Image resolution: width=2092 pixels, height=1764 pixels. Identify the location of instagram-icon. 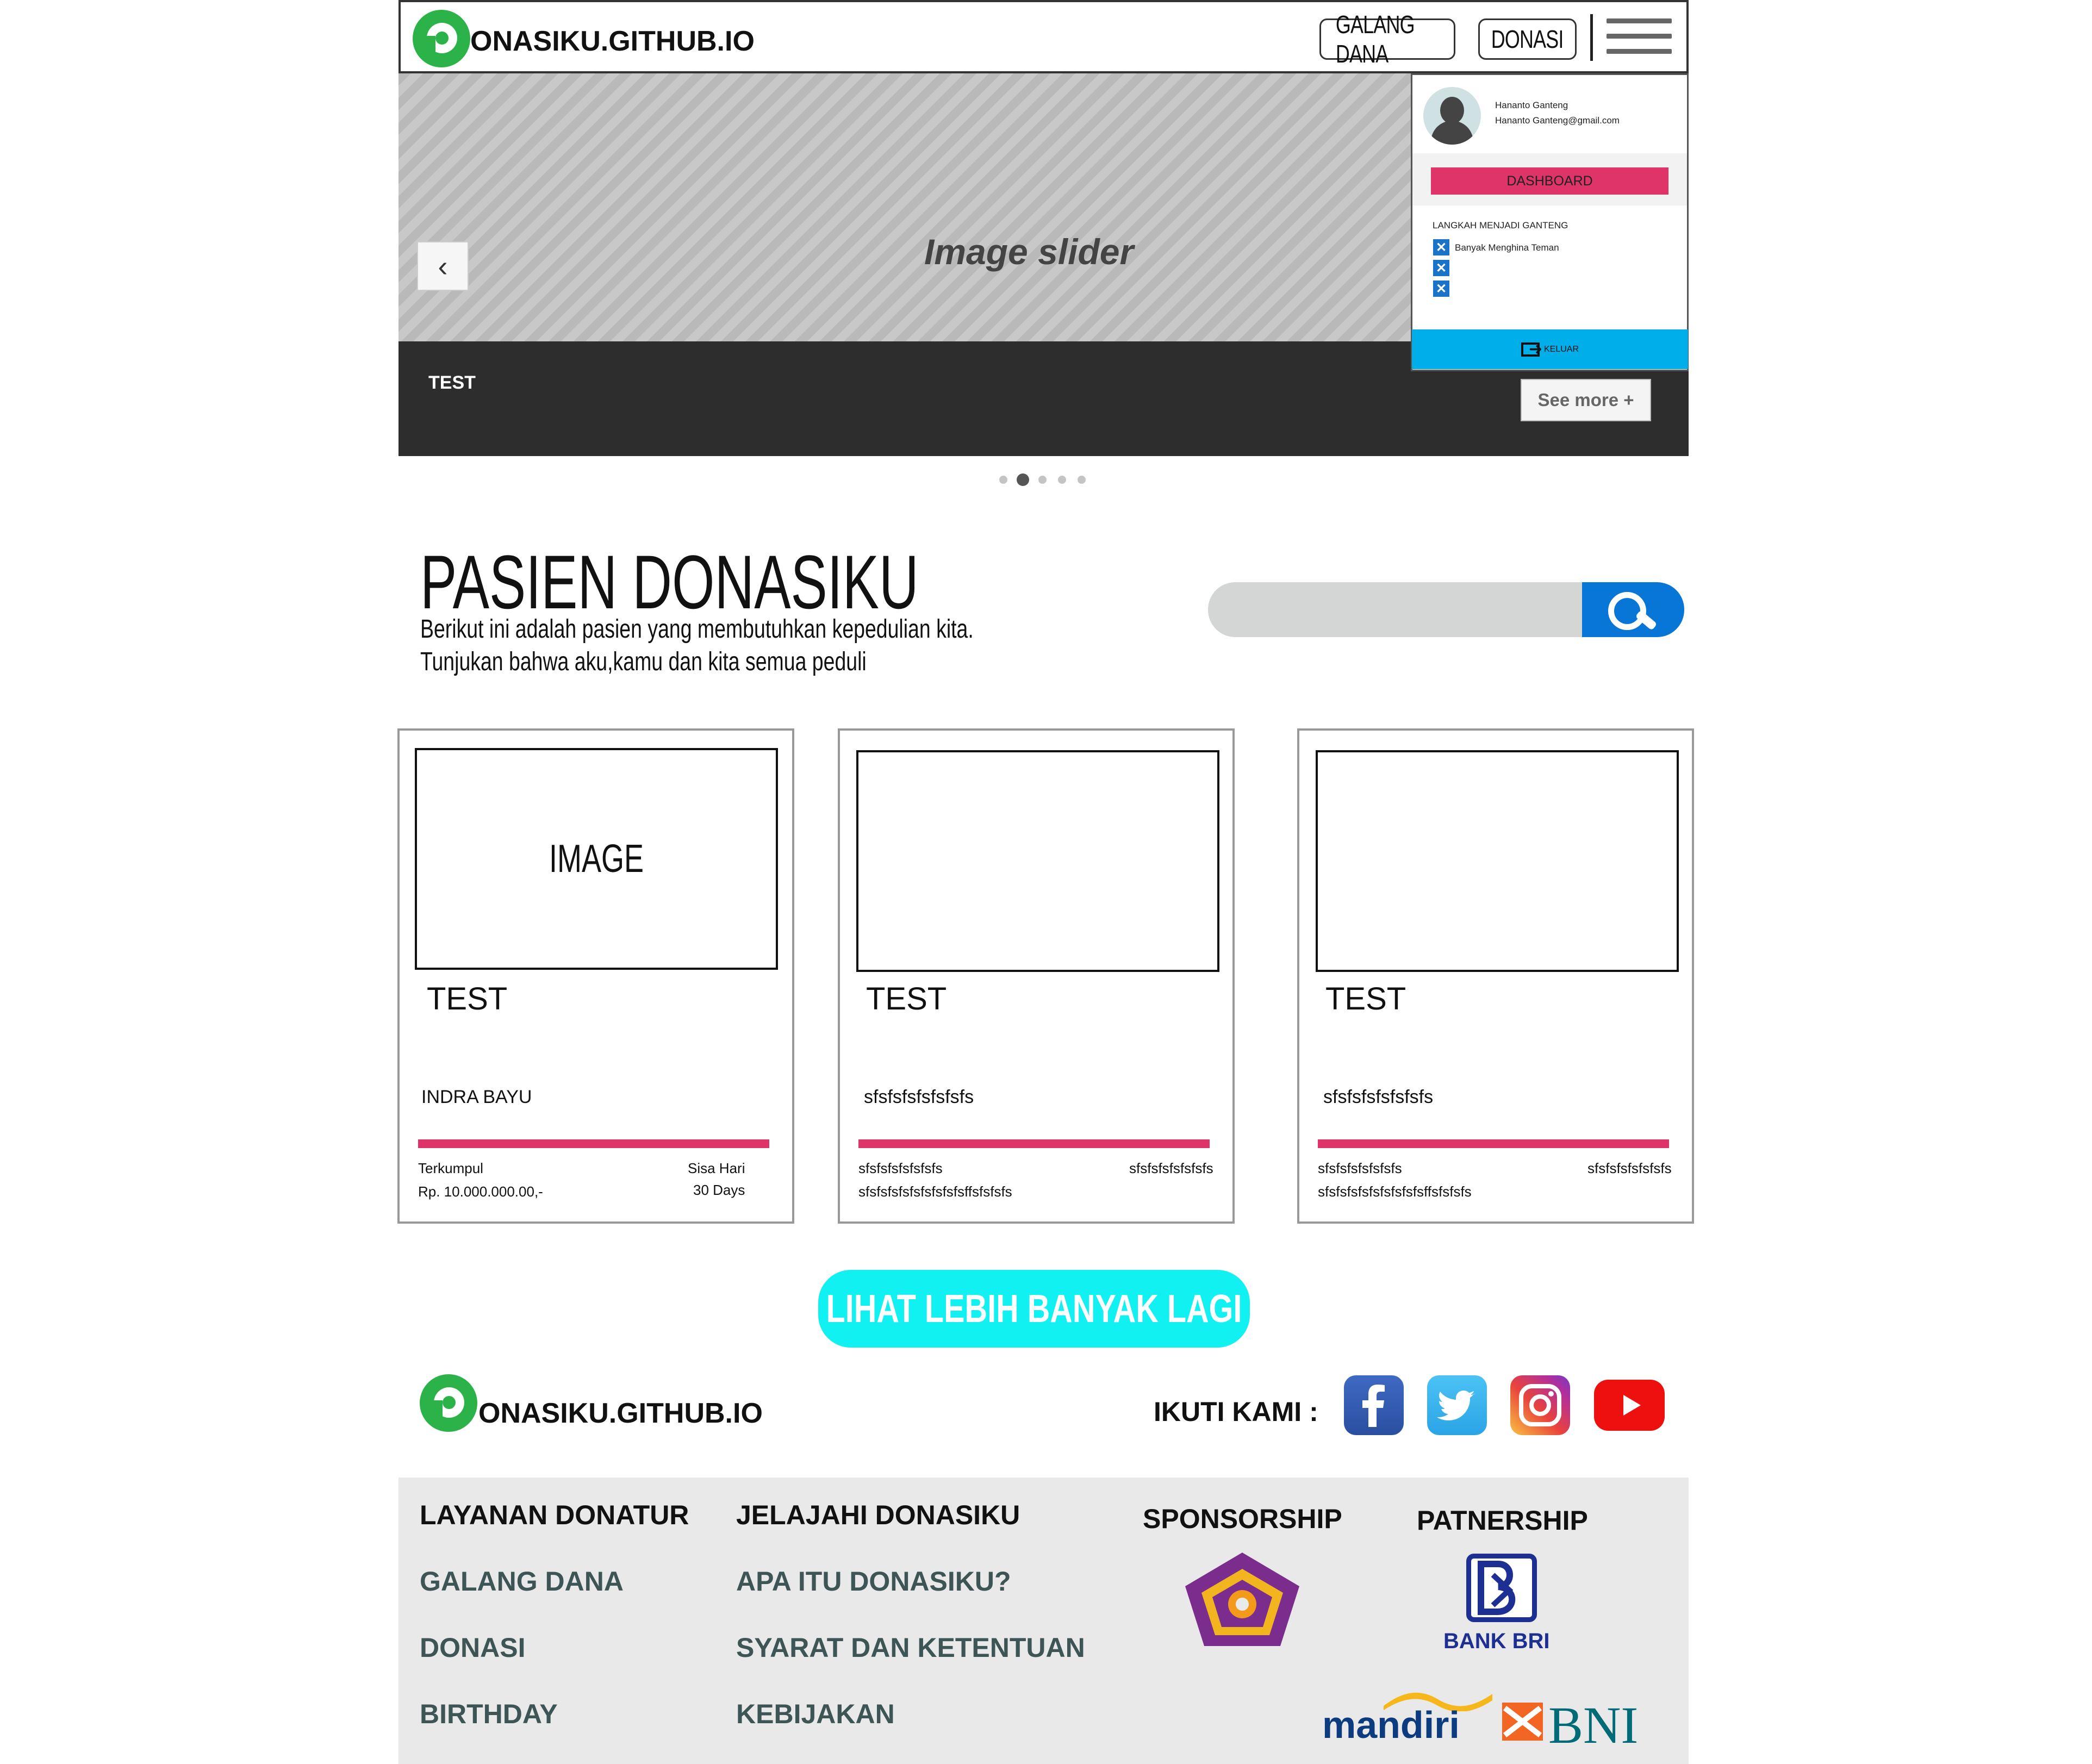
(1540, 1405).